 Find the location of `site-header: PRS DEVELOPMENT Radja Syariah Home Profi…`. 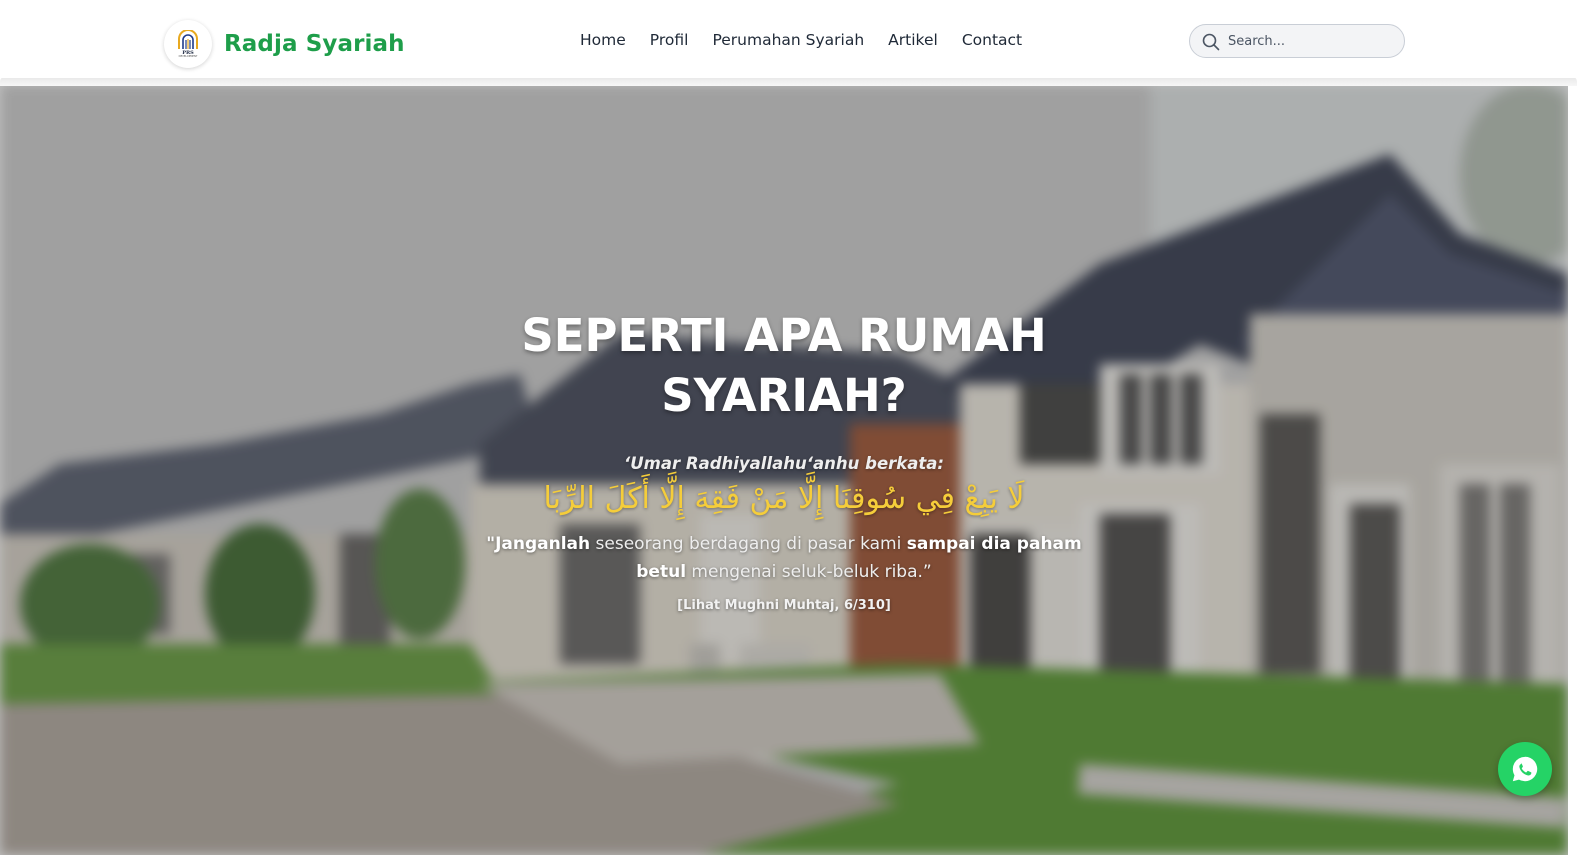

site-header: PRS DEVELOPMENT Radja Syariah Home Profi… is located at coordinates (788, 39).